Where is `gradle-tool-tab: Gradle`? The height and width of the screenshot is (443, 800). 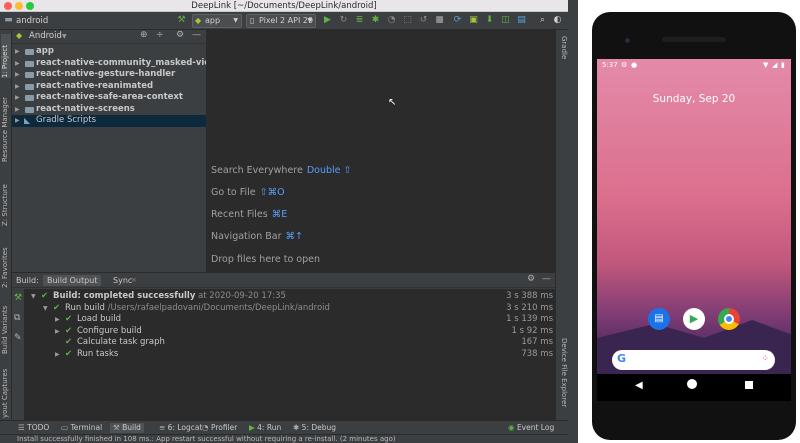 gradle-tool-tab: Gradle is located at coordinates (563, 54).